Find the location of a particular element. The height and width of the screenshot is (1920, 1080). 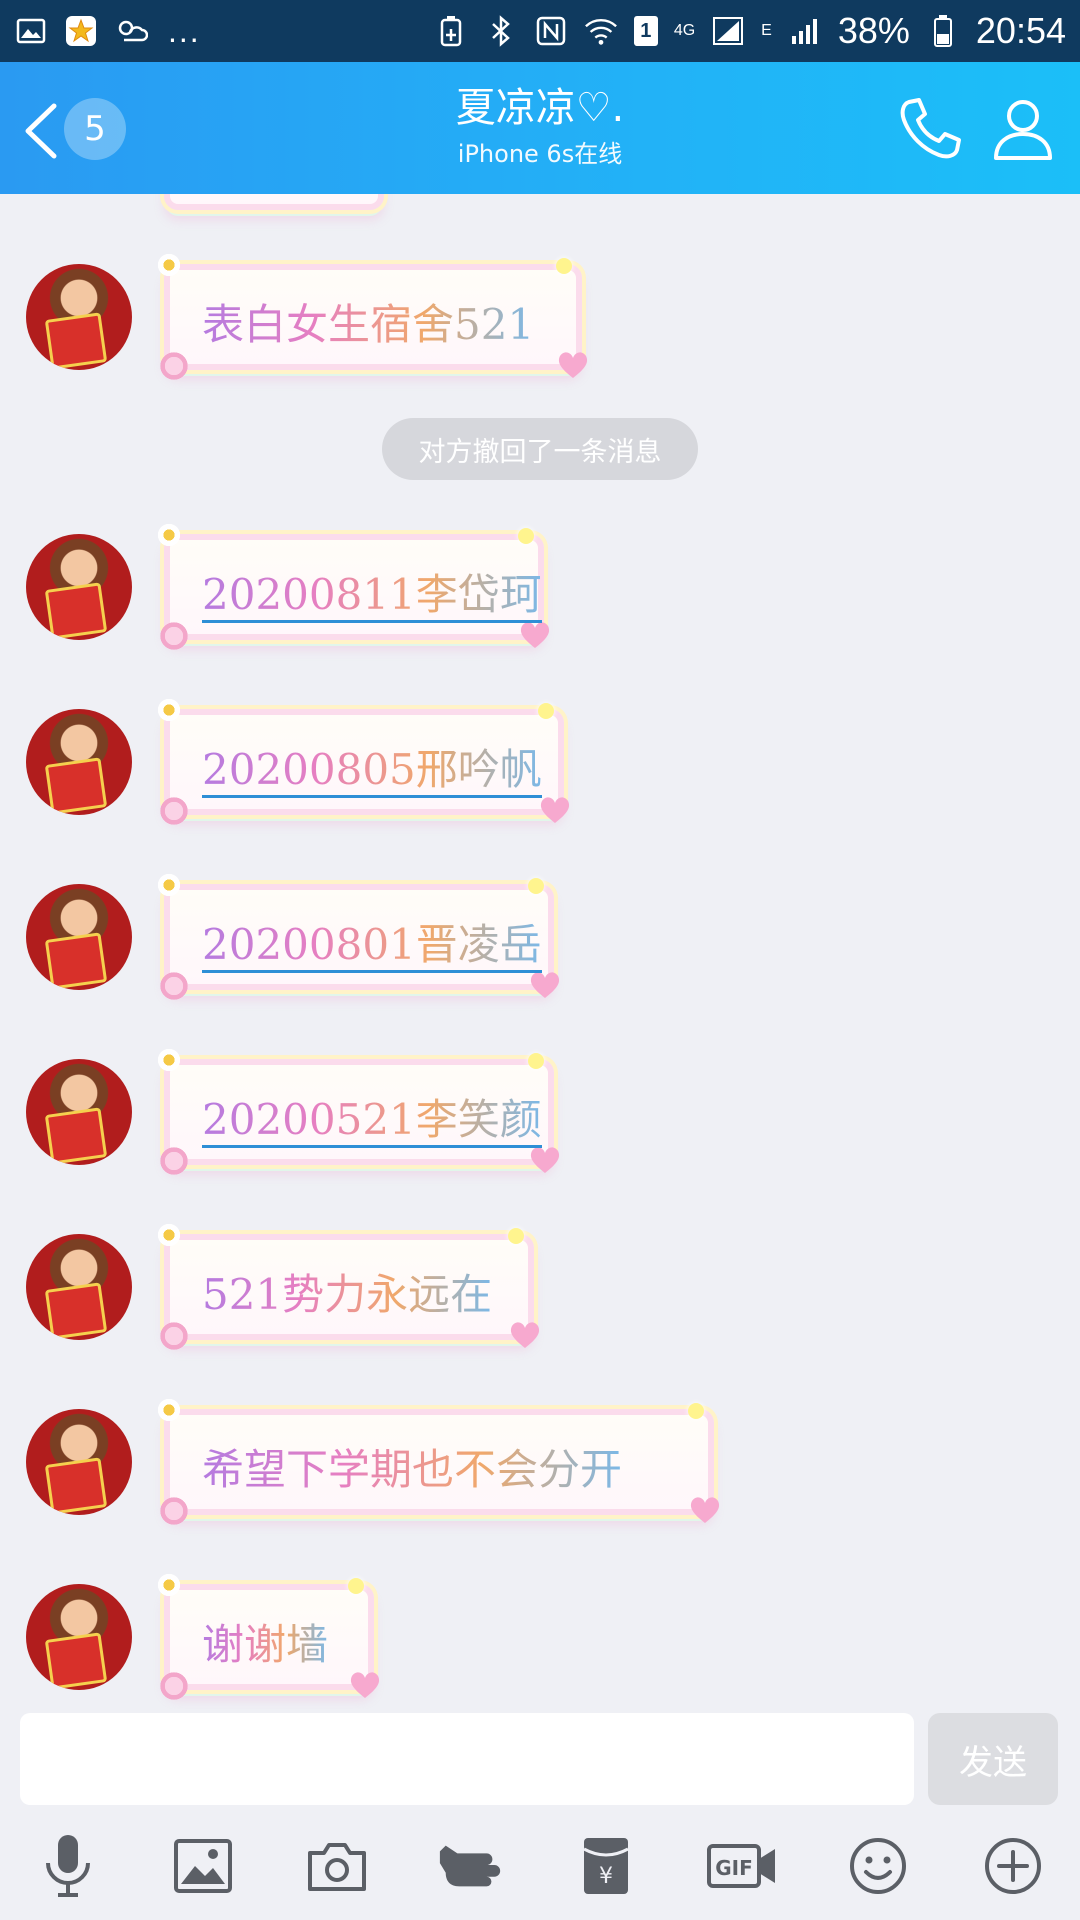

red-packet-icon: ¥ is located at coordinates (606, 1866).